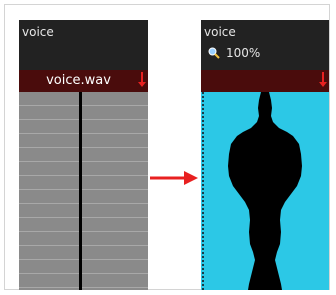  Describe the element at coordinates (80, 191) in the screenshot. I see `cell-divider` at that location.